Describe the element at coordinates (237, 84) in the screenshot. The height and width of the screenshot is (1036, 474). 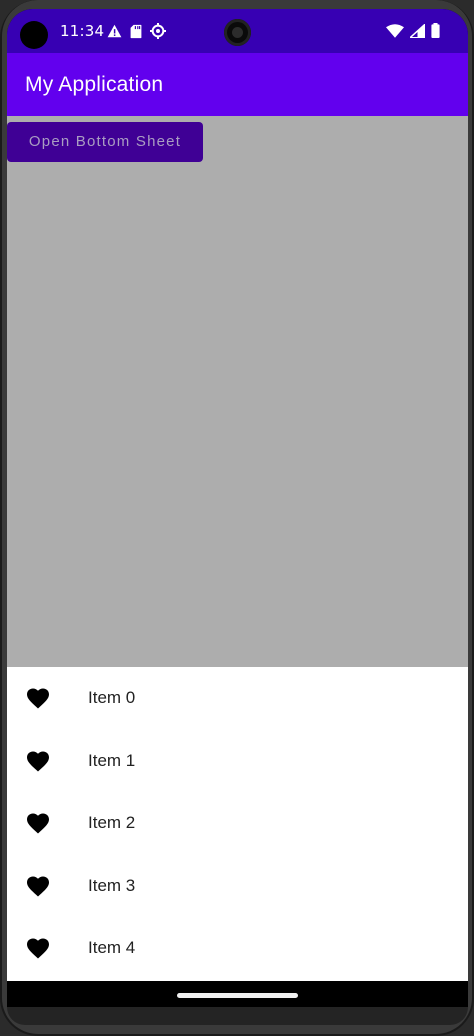
I see `app-bar: My Application` at that location.